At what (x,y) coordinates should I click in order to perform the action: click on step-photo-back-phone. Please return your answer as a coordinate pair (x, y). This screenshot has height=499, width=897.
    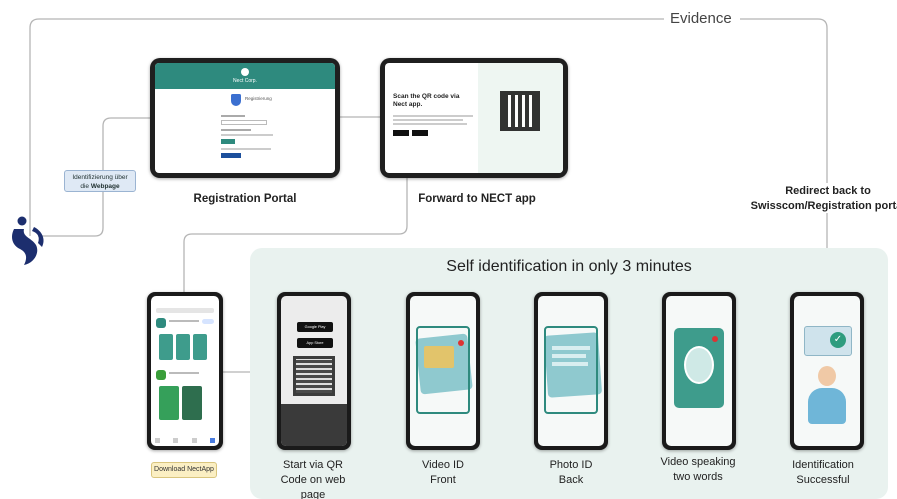
    Looking at the image, I should click on (571, 371).